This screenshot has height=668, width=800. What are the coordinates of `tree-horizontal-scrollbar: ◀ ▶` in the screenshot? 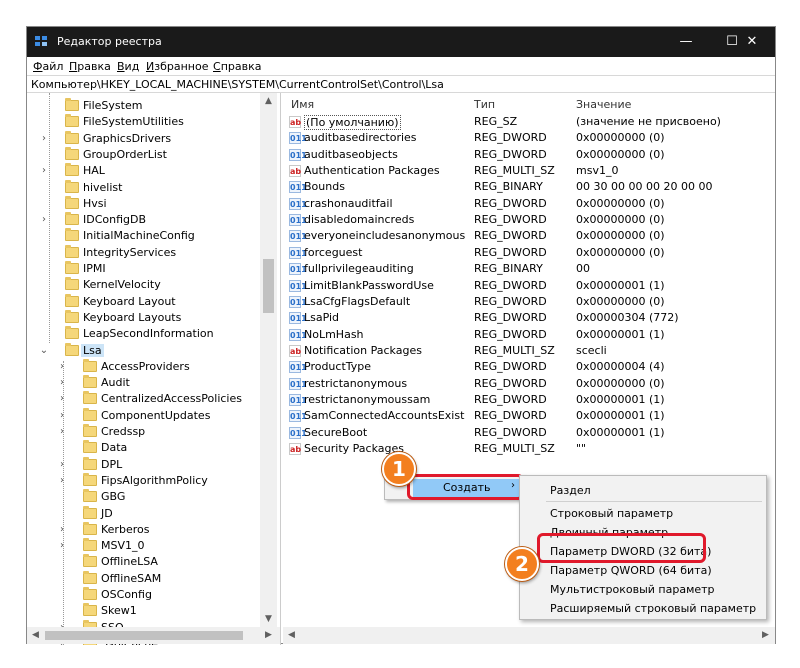 It's located at (153, 635).